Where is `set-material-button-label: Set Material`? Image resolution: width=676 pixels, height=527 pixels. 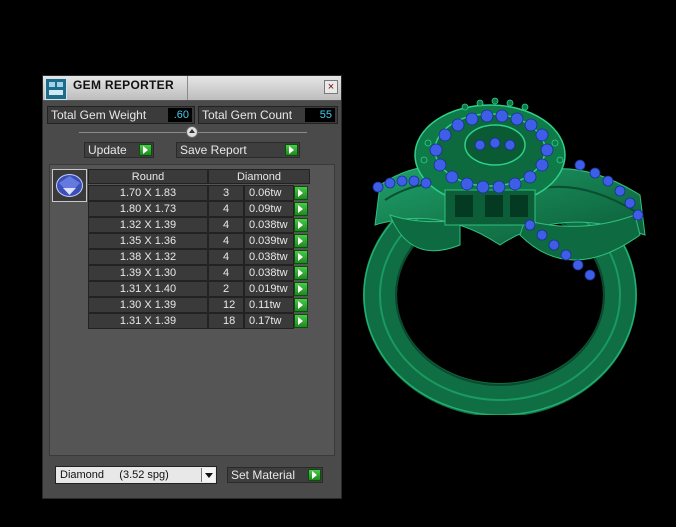
set-material-button-label: Set Material is located at coordinates (263, 475).